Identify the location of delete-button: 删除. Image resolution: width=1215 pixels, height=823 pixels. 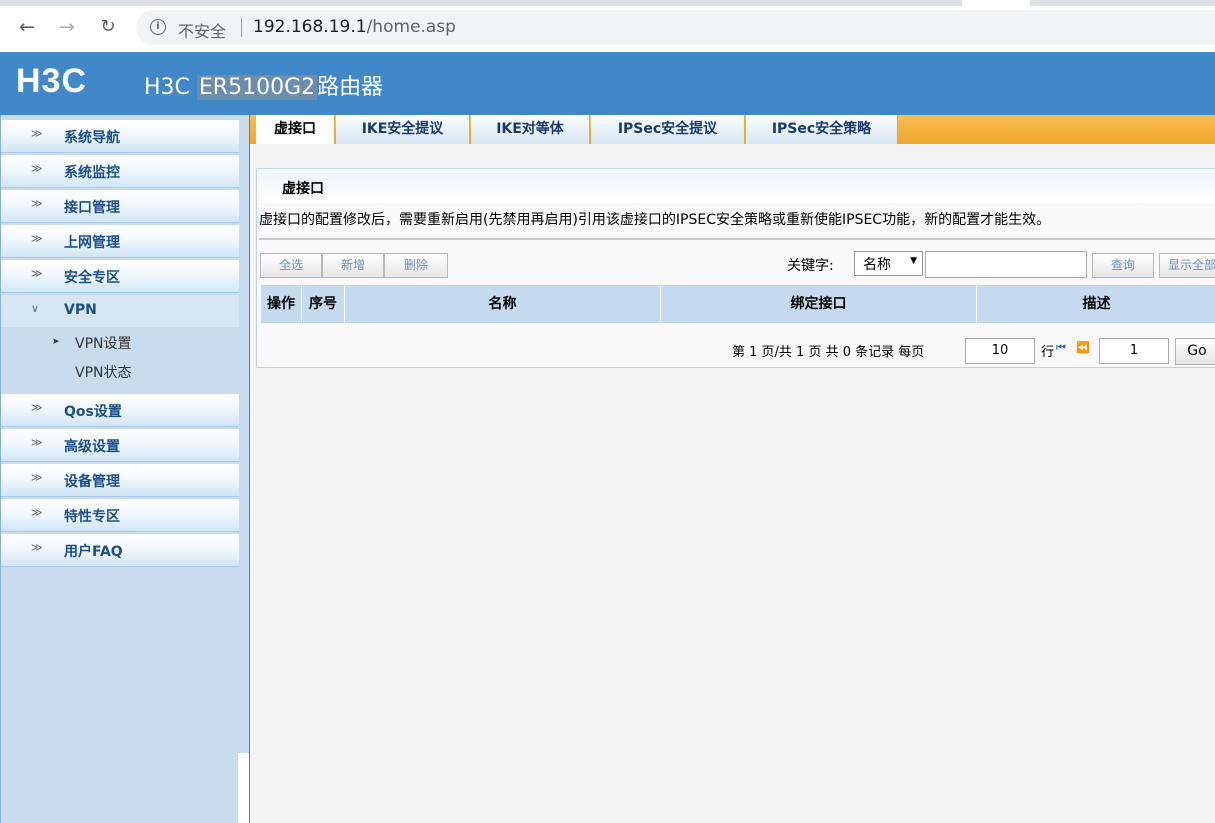
(416, 265).